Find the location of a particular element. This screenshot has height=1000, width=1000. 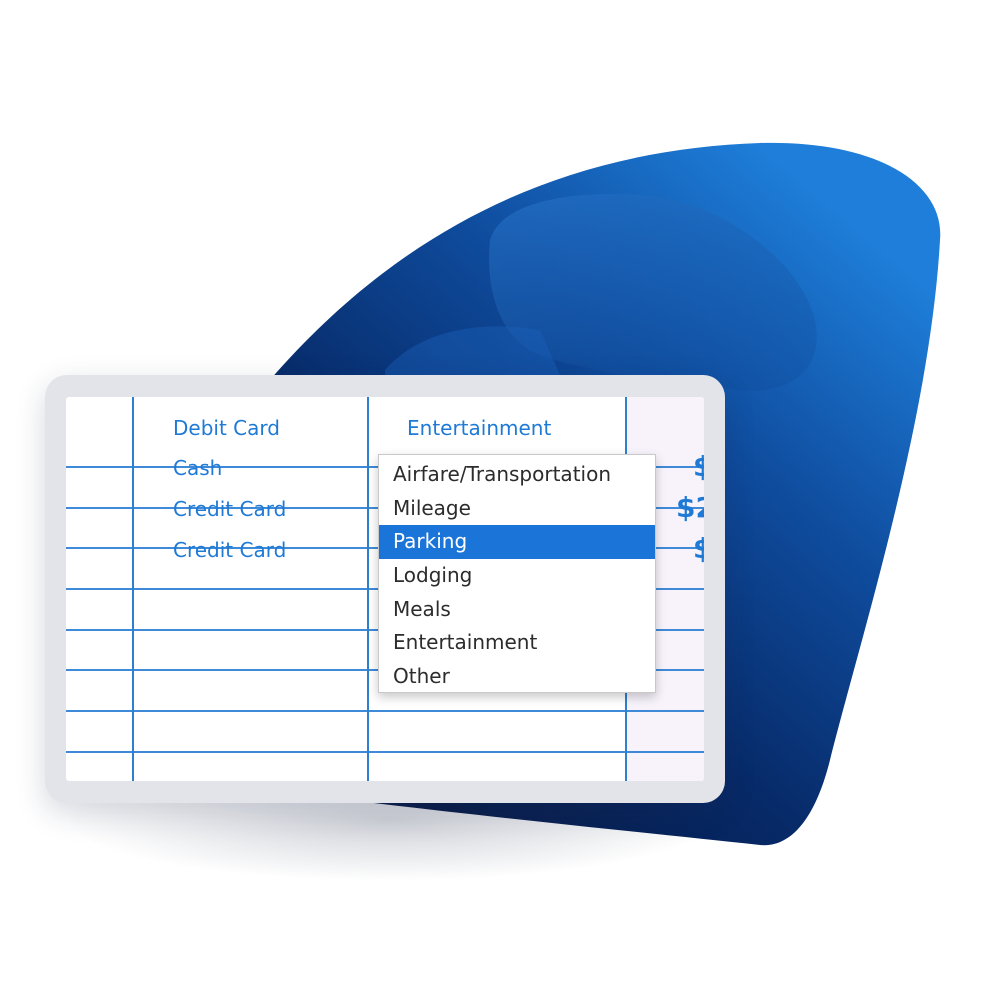

dropdown-option-mileage: Mileage is located at coordinates (517, 509).